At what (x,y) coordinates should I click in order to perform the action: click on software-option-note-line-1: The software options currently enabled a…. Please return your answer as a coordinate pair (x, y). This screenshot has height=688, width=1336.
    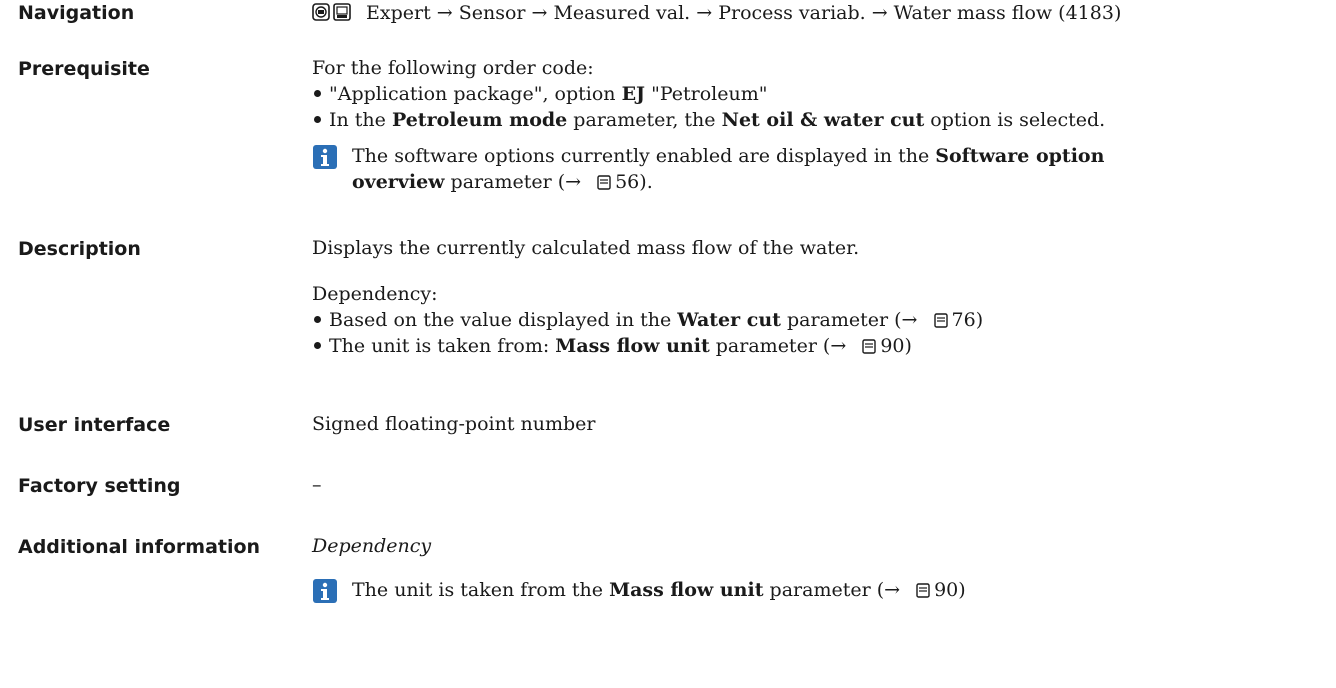
    Looking at the image, I should click on (728, 156).